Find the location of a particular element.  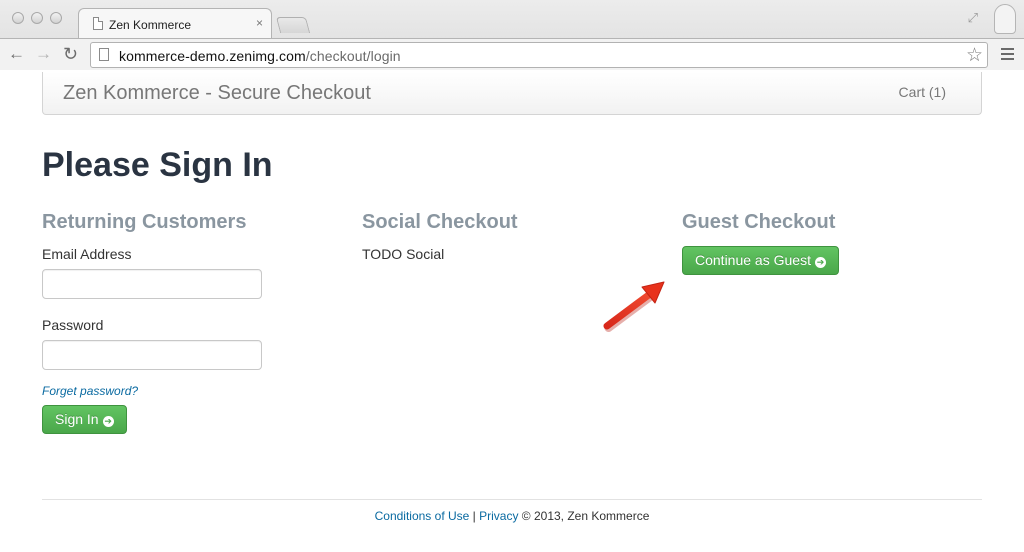

forward-arrow-icon: → is located at coordinates (43, 54).